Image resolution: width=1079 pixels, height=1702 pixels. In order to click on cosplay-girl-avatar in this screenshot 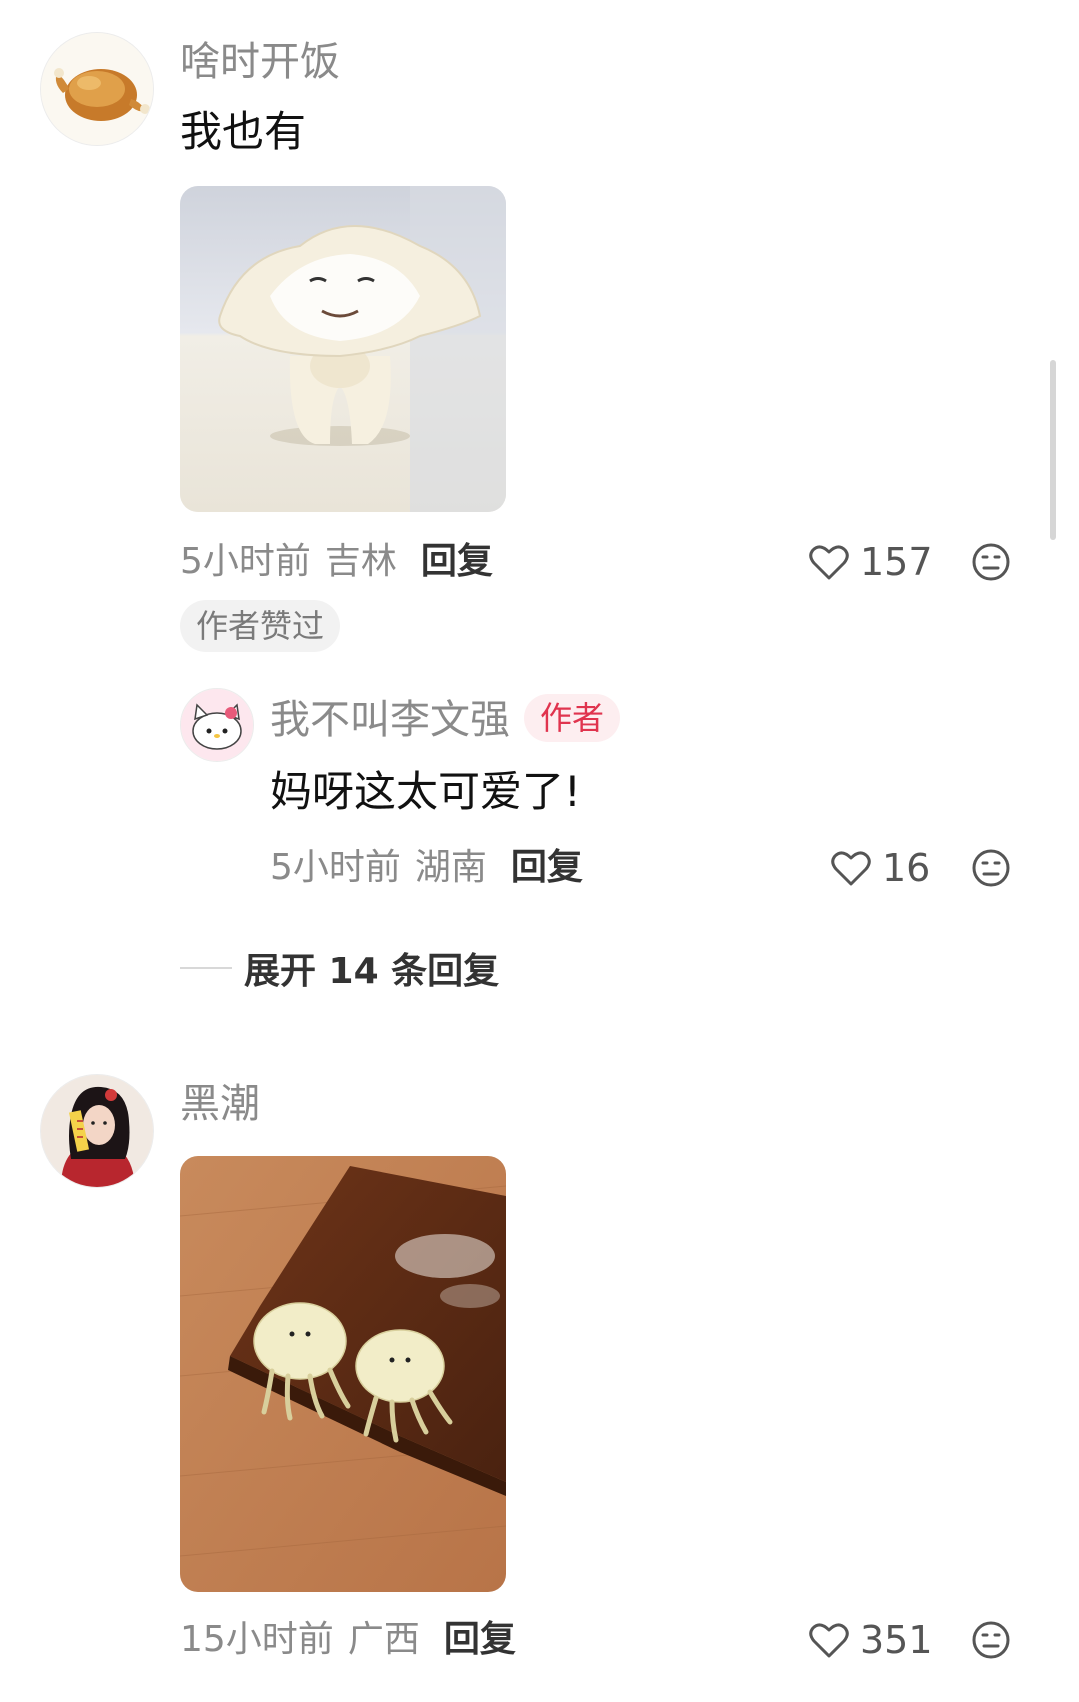, I will do `click(97, 1131)`.